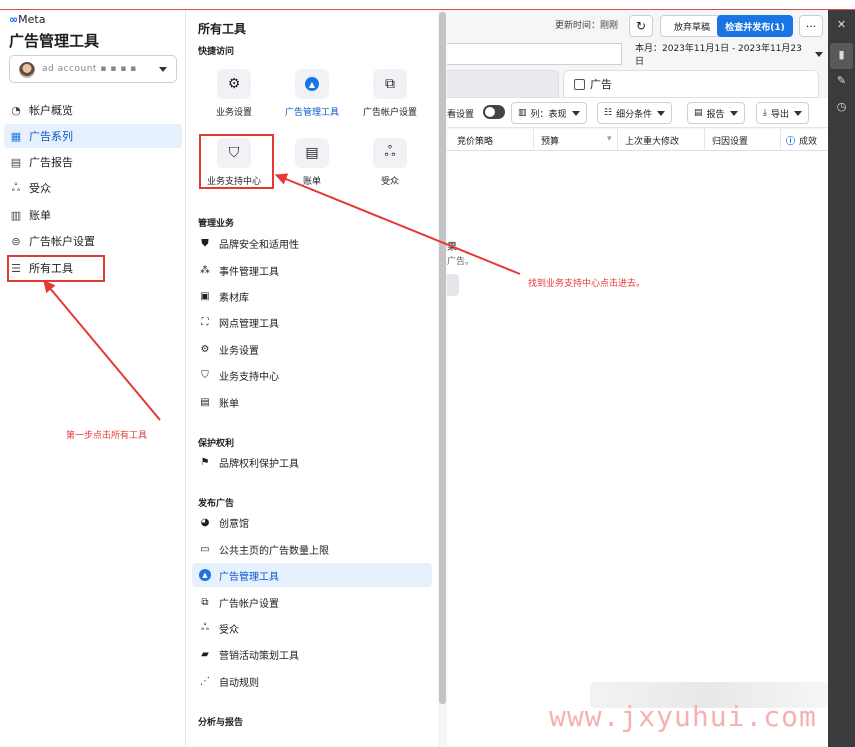 The height and width of the screenshot is (747, 855). Describe the element at coordinates (683, 716) in the screenshot. I see `watermark: www.jxyuhui.com` at that location.